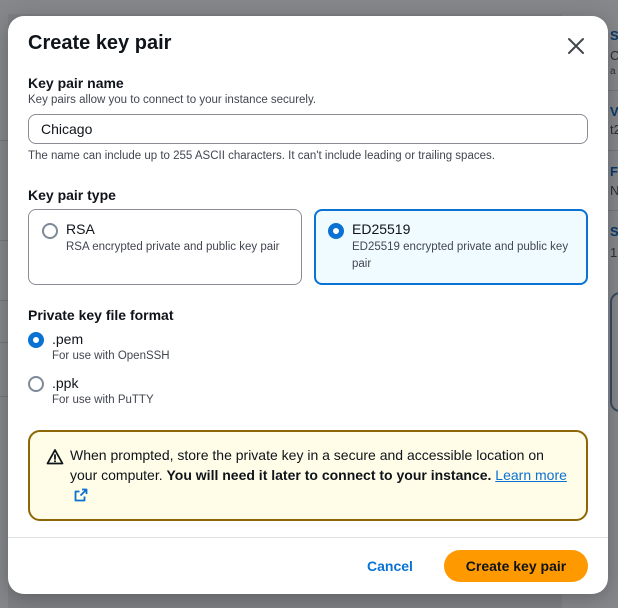  I want to click on bg-fragment: C, so click(614, 55).